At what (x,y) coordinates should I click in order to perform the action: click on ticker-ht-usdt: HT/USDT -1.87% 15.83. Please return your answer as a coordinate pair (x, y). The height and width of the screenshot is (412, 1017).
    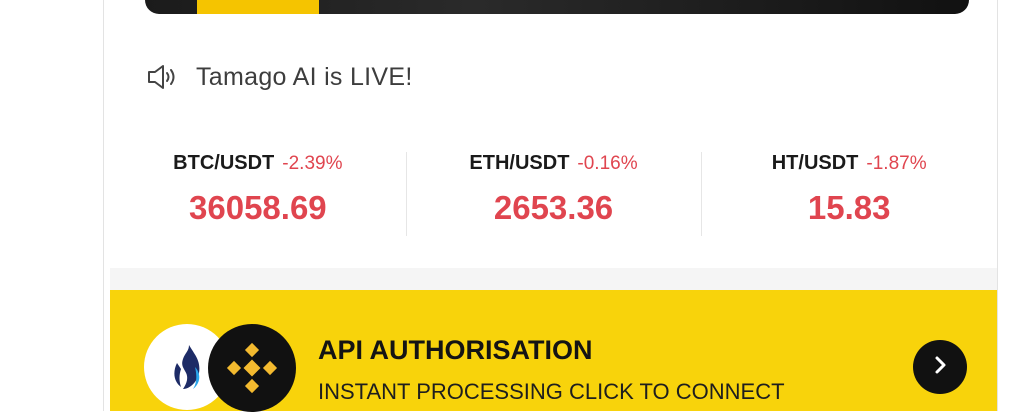
    Looking at the image, I should click on (849, 195).